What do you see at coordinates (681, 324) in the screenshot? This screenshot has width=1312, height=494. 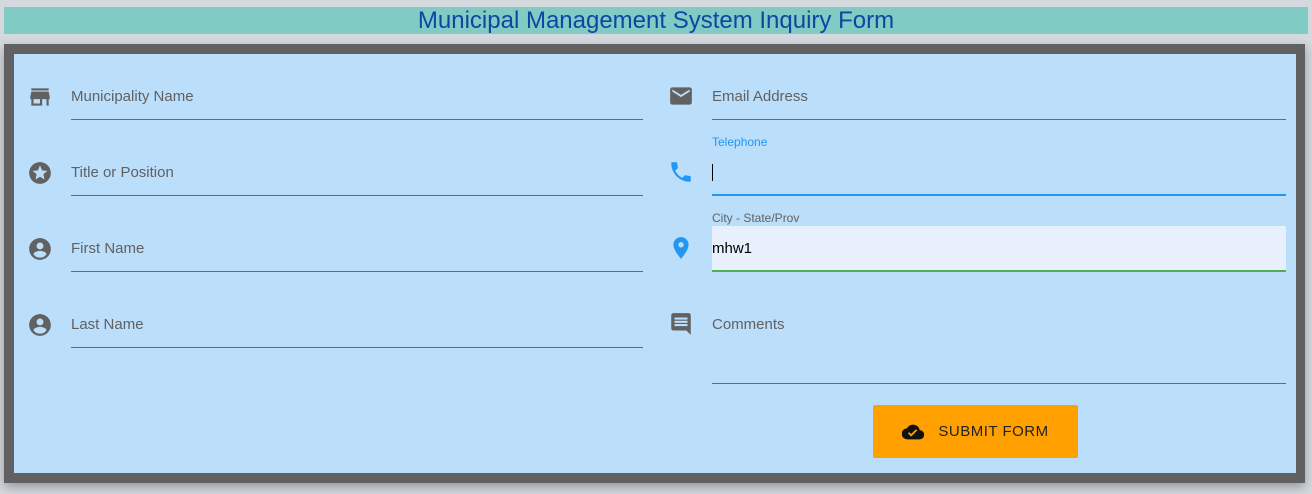 I see `comment-icon` at bounding box center [681, 324].